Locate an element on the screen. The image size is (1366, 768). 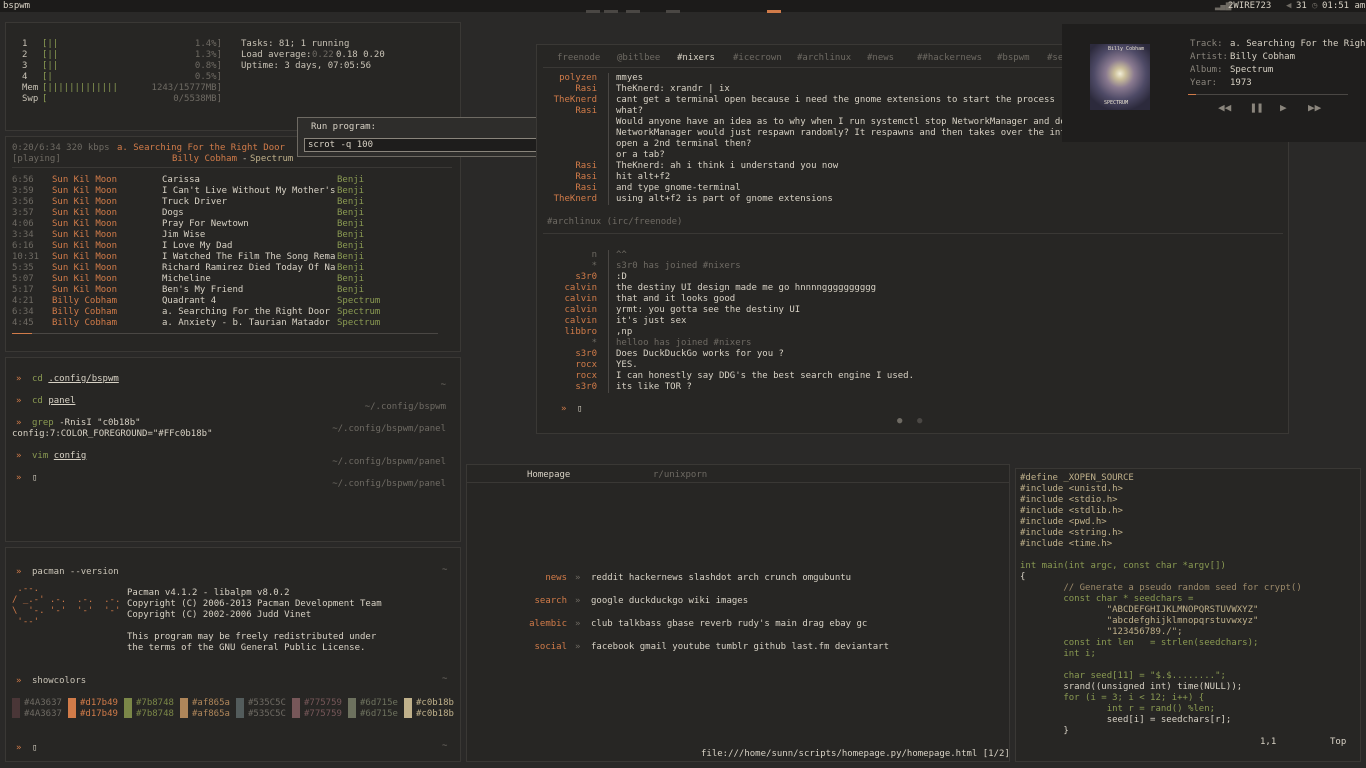
irc-text: or a tab? is located at coordinates (640, 155).